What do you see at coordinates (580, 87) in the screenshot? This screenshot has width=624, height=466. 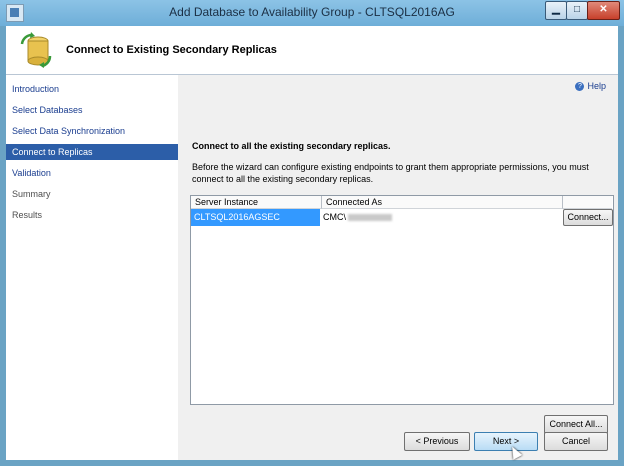 I see `help-icon: ?` at bounding box center [580, 87].